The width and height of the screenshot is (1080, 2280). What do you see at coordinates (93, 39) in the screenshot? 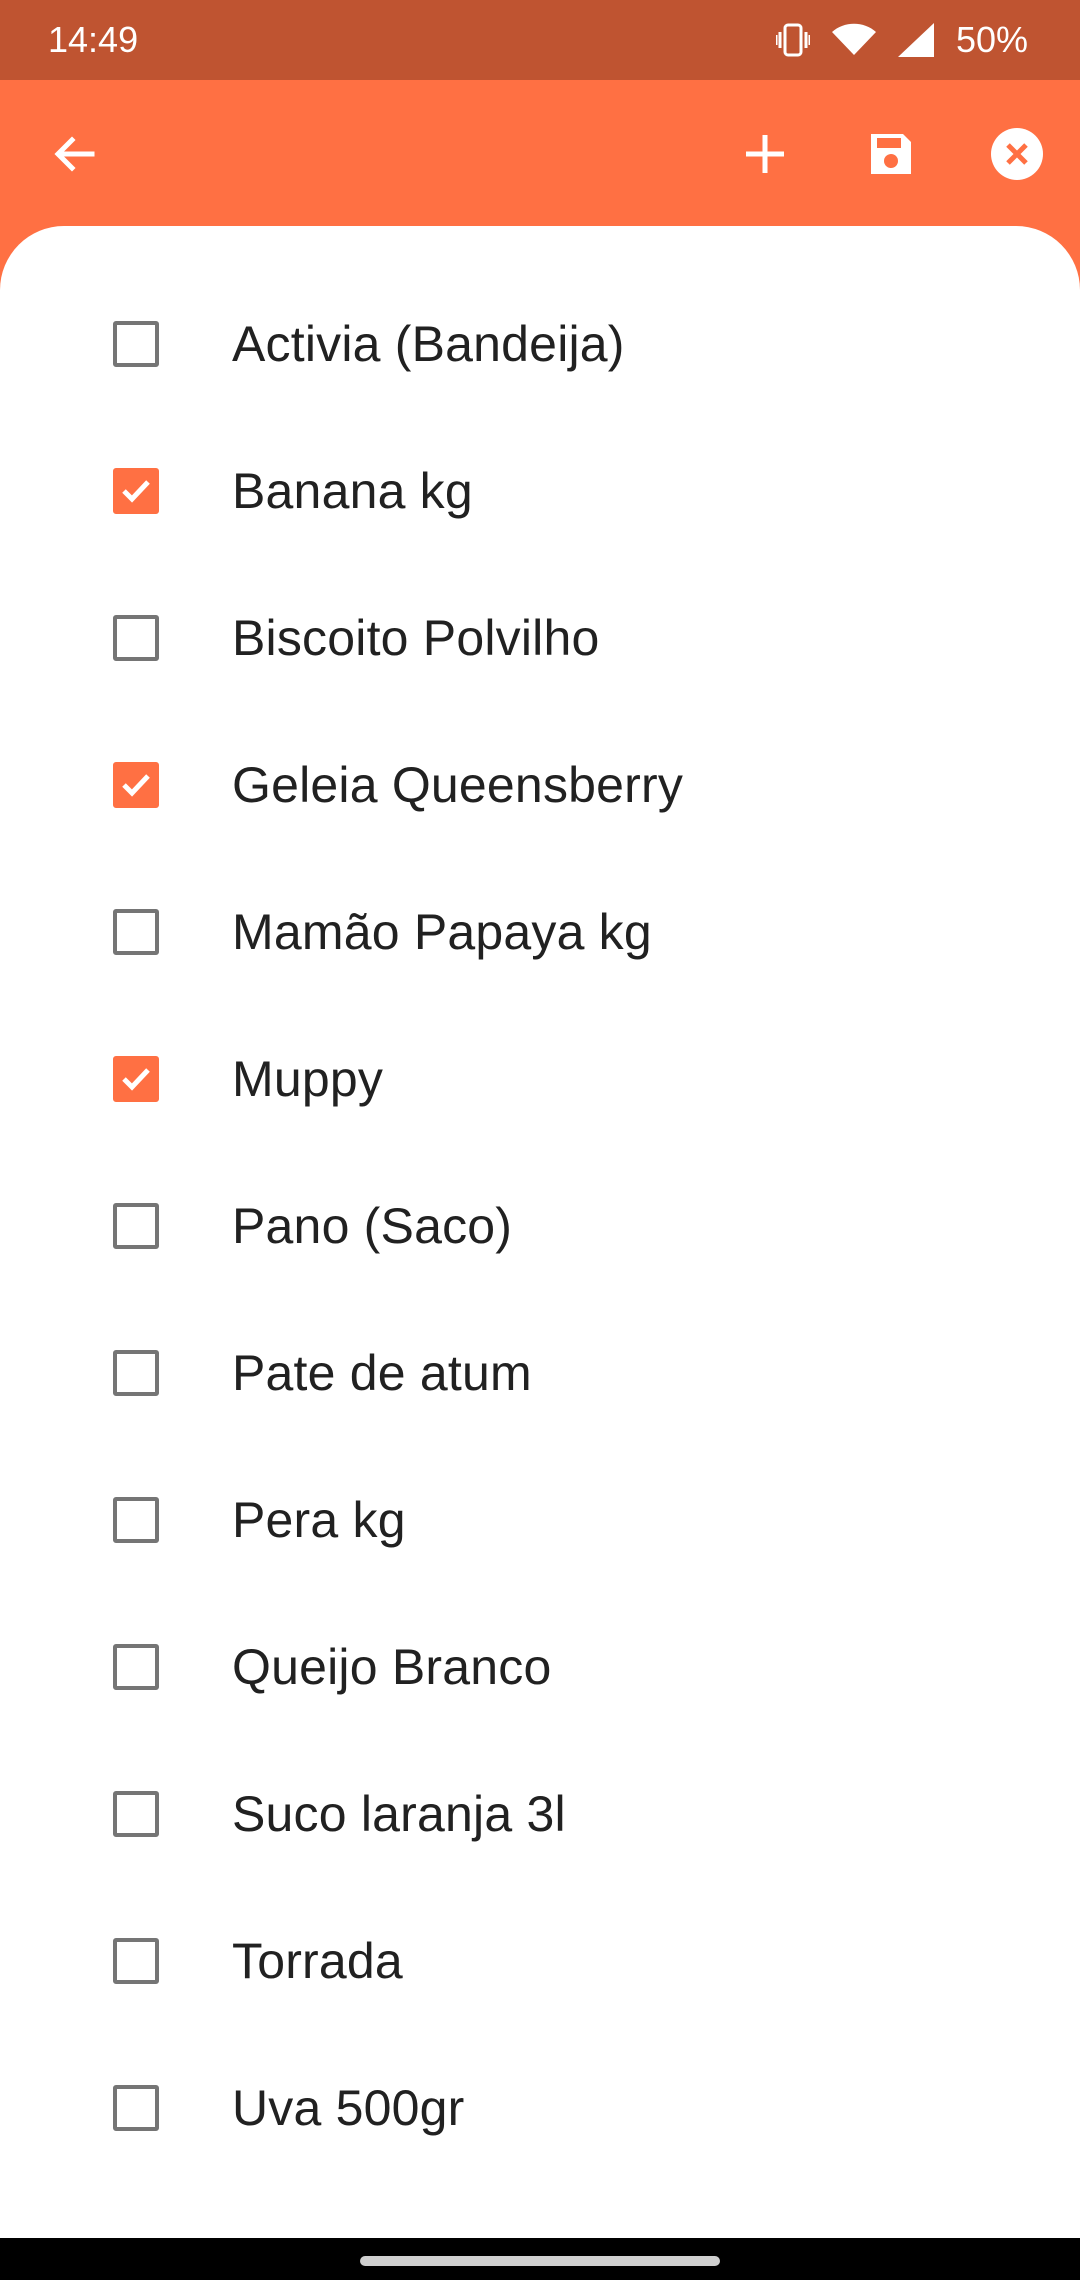
I see `status-time: 14:49` at bounding box center [93, 39].